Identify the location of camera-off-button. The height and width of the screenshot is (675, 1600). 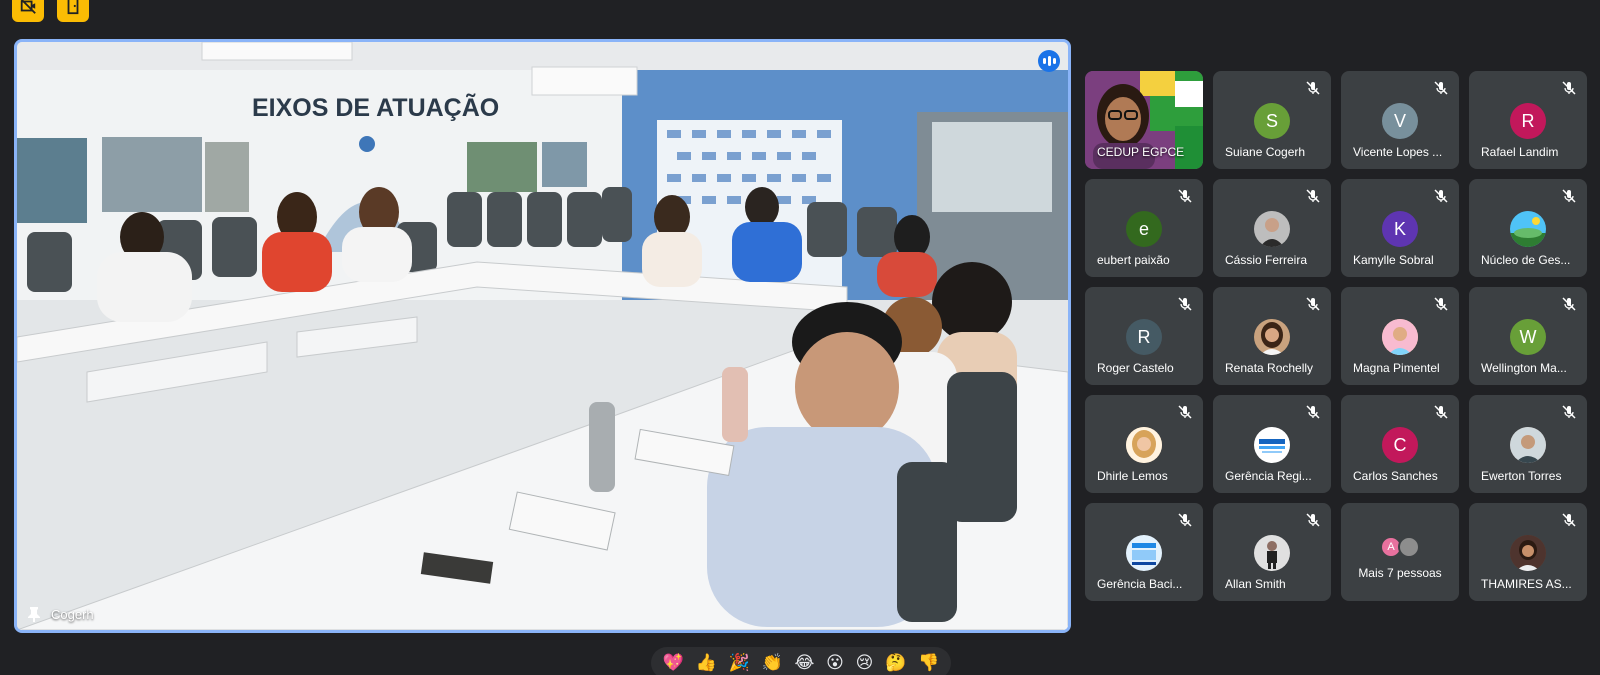
(28, 11).